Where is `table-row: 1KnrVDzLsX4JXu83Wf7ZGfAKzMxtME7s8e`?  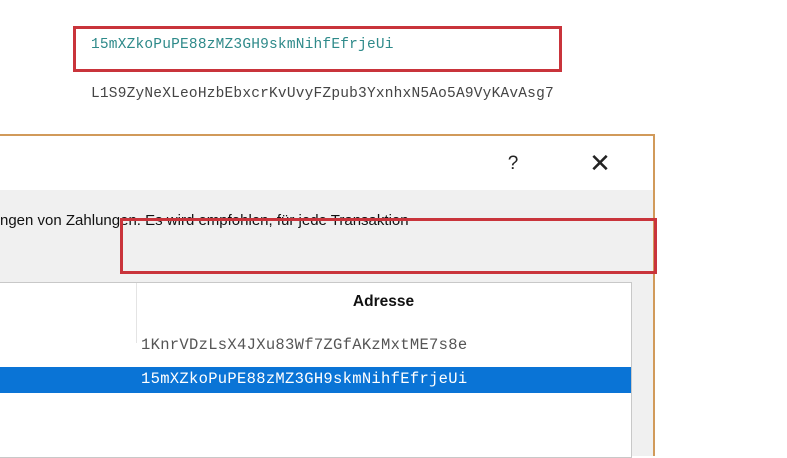
table-row: 1KnrVDzLsX4JXu83Wf7ZGfAKzMxtME7s8e is located at coordinates (315, 346).